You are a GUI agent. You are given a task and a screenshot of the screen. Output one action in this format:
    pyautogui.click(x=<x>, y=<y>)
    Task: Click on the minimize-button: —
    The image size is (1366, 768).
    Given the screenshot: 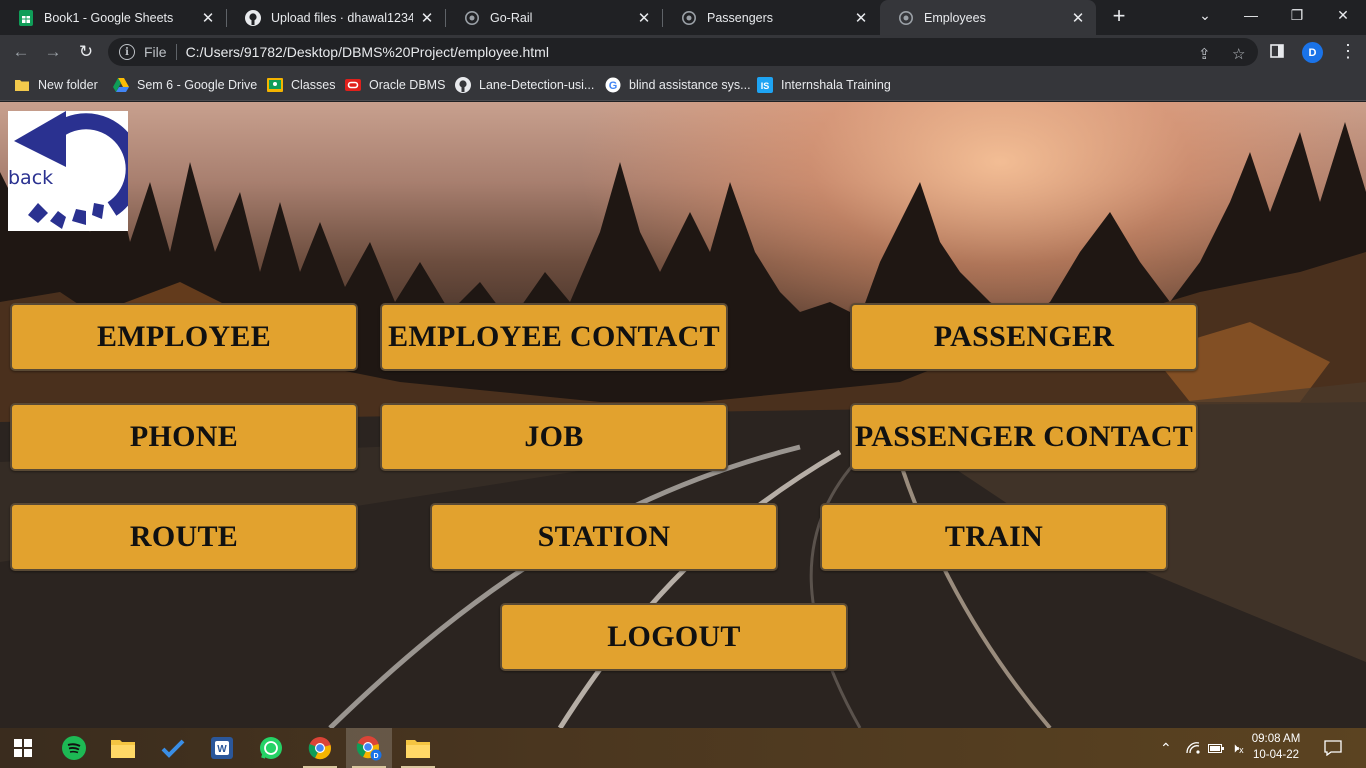 What is the action you would take?
    pyautogui.click(x=1251, y=15)
    